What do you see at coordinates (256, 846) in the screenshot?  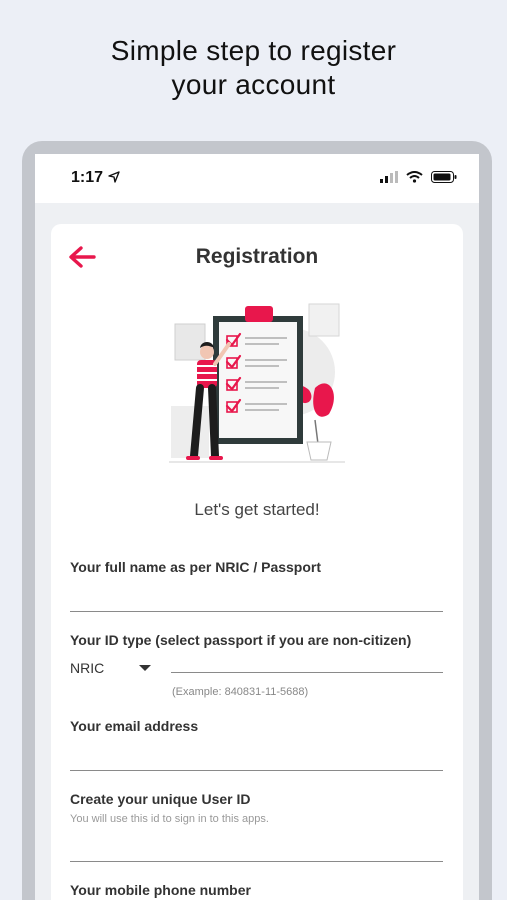 I see `user-id-field` at bounding box center [256, 846].